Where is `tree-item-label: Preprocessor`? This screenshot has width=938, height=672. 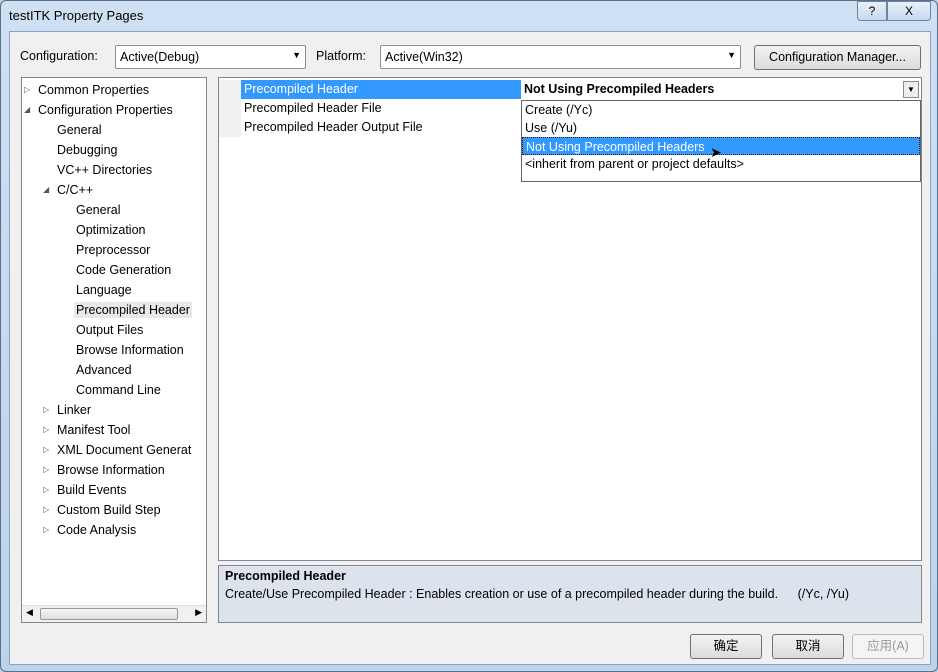 tree-item-label: Preprocessor is located at coordinates (113, 250).